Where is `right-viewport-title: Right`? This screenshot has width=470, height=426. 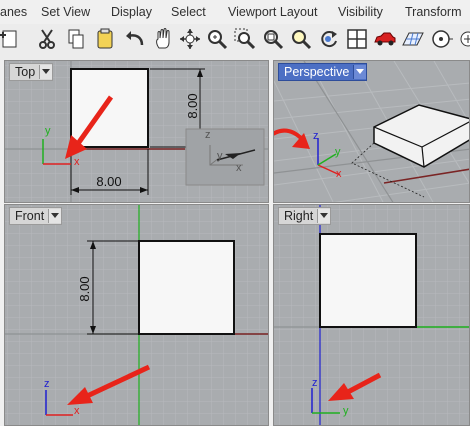 right-viewport-title: Right is located at coordinates (305, 216).